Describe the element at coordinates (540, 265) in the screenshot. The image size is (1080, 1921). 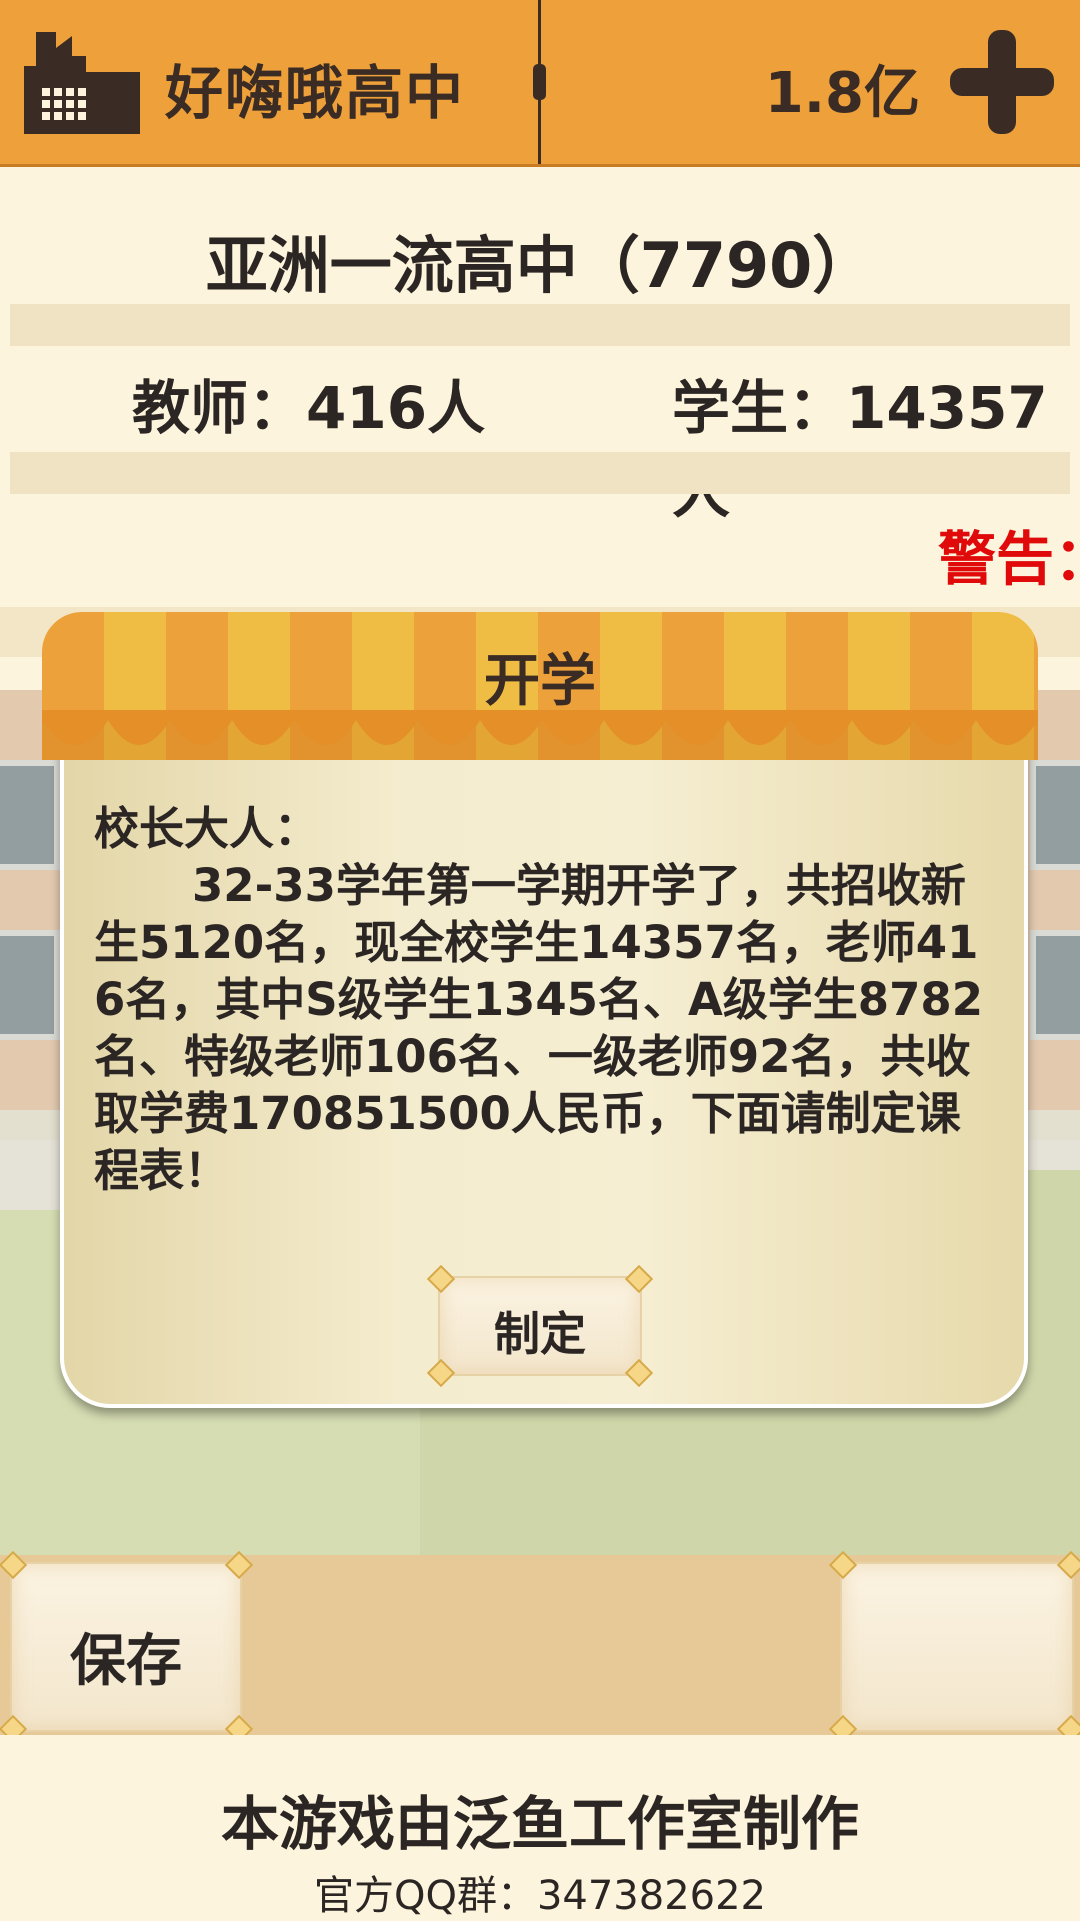
I see `school-rank-title: 亚洲一流高中（7790）` at that location.